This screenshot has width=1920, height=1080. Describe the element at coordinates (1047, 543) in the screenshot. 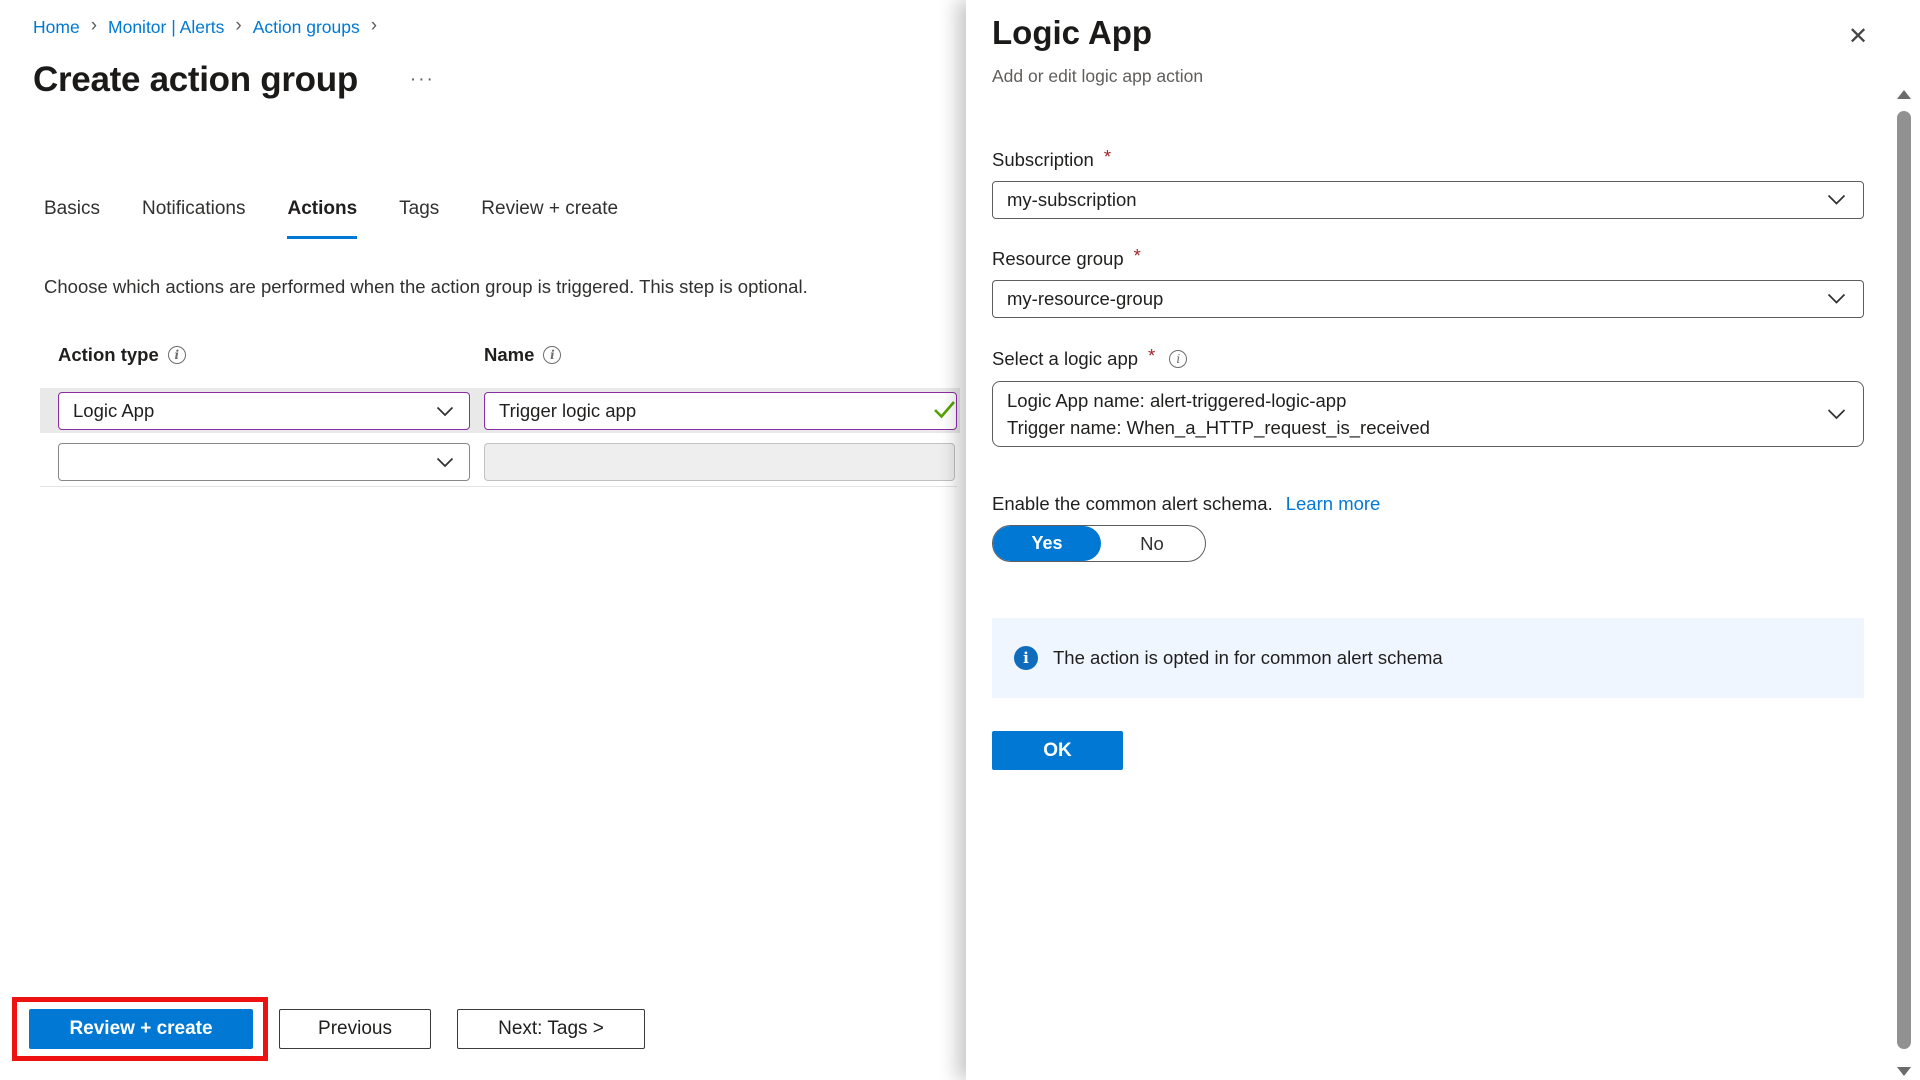

I see `schema-toggle-yes: Yes` at that location.